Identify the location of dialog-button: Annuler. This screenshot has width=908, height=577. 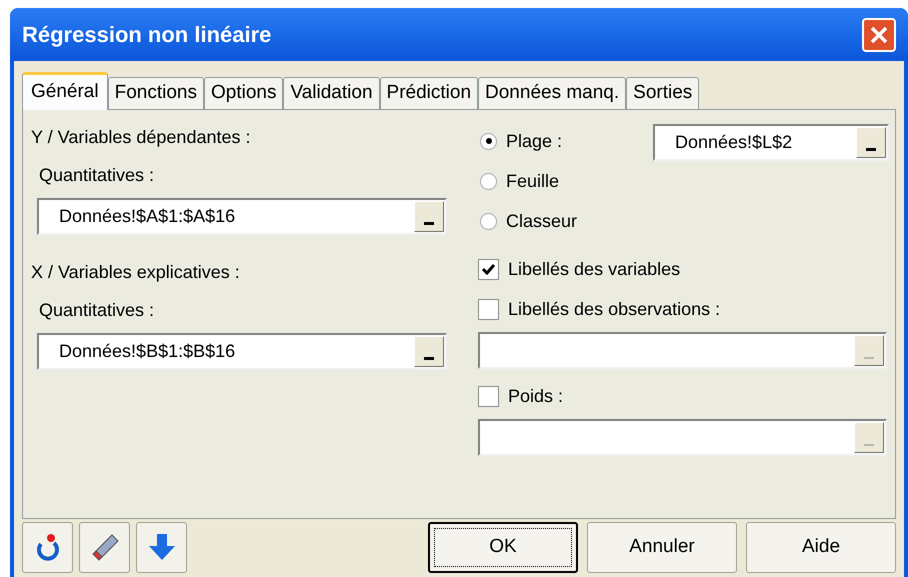
(662, 547).